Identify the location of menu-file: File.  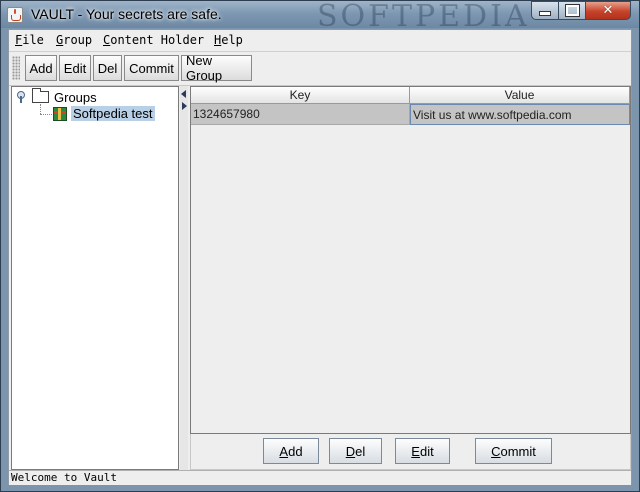
(29, 40).